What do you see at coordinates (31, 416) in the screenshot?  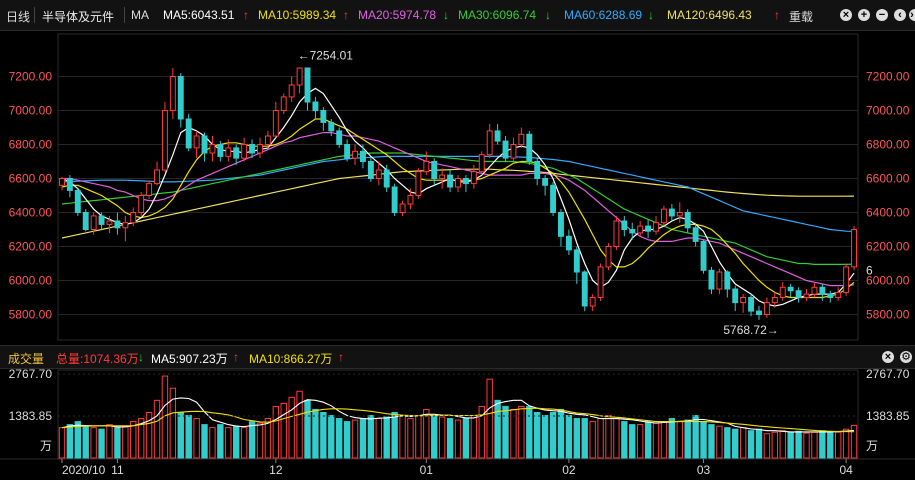 I see `volume-tick-left: 1383.85` at bounding box center [31, 416].